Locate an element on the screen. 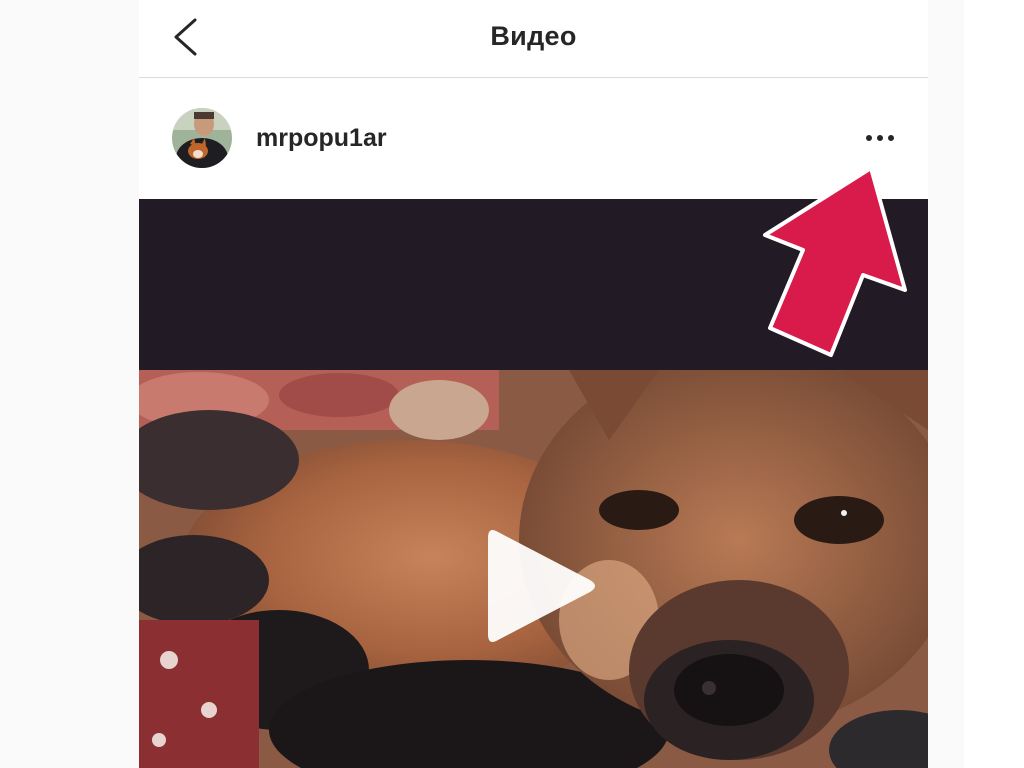  right-gutter is located at coordinates (994, 384).